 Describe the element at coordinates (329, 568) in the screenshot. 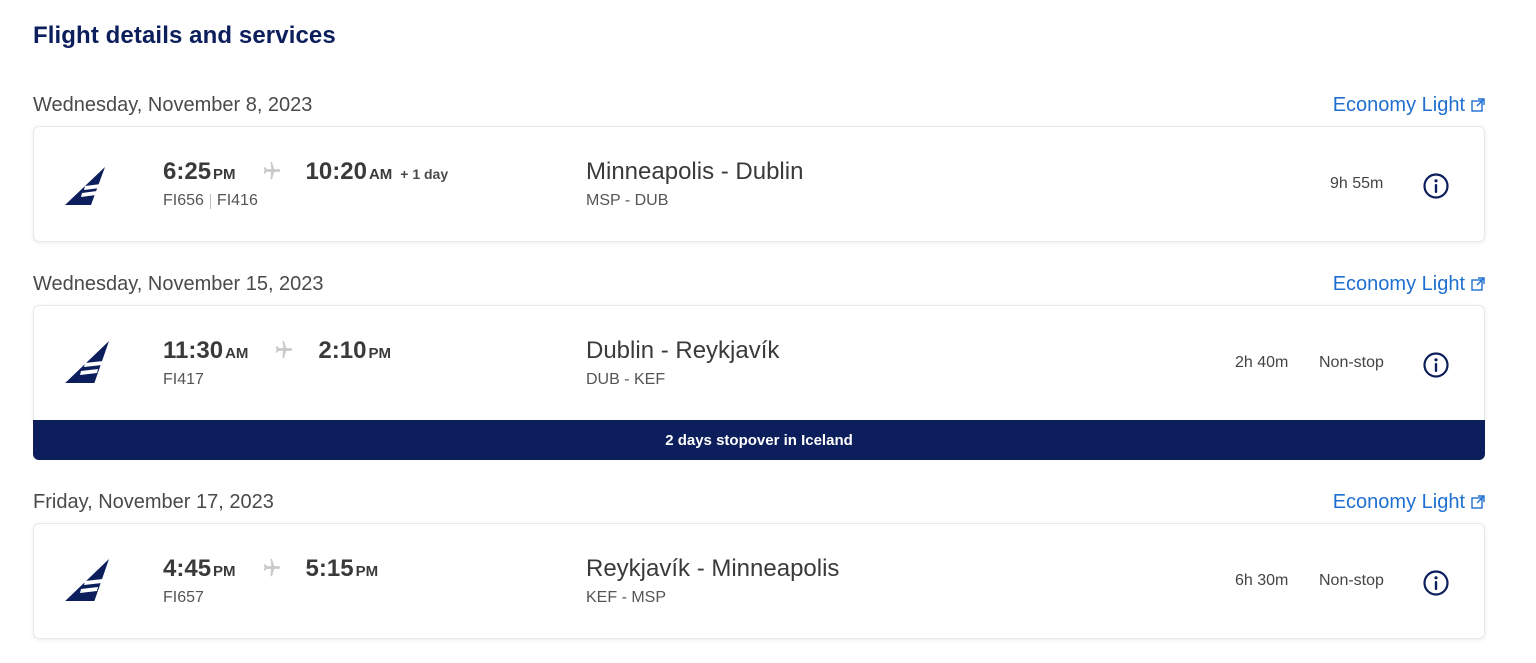

I see `arrival-time: 5:15` at that location.